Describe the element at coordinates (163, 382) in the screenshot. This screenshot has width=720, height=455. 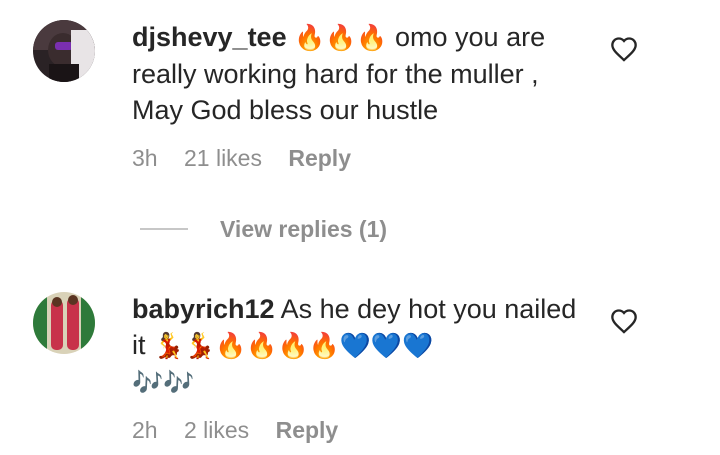
I see `comment-emojis: 🎶🎶` at that location.